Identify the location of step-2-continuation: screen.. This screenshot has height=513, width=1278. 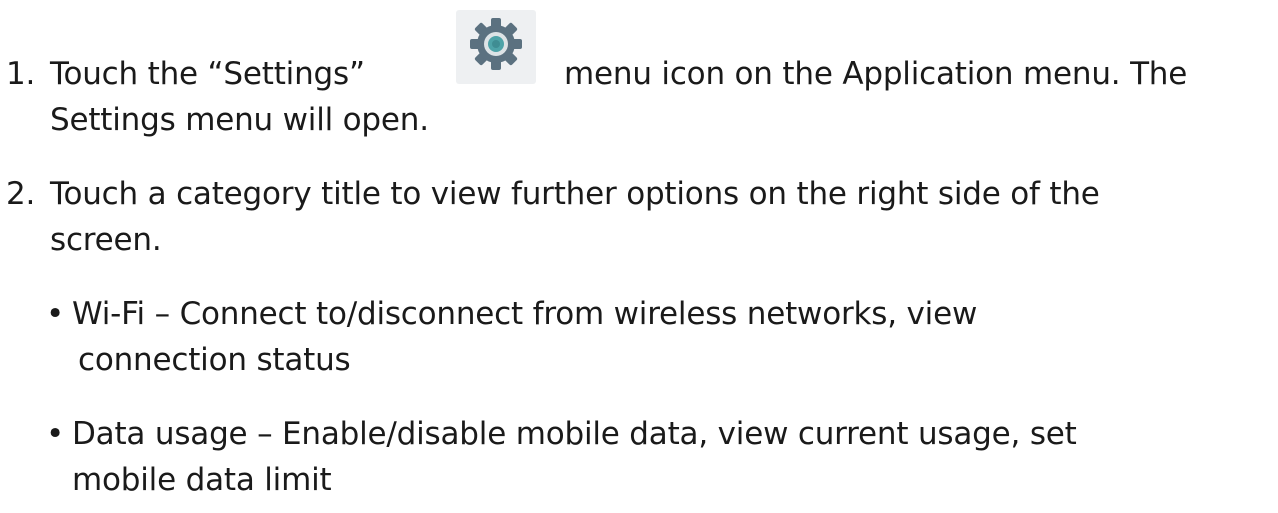
(106, 240).